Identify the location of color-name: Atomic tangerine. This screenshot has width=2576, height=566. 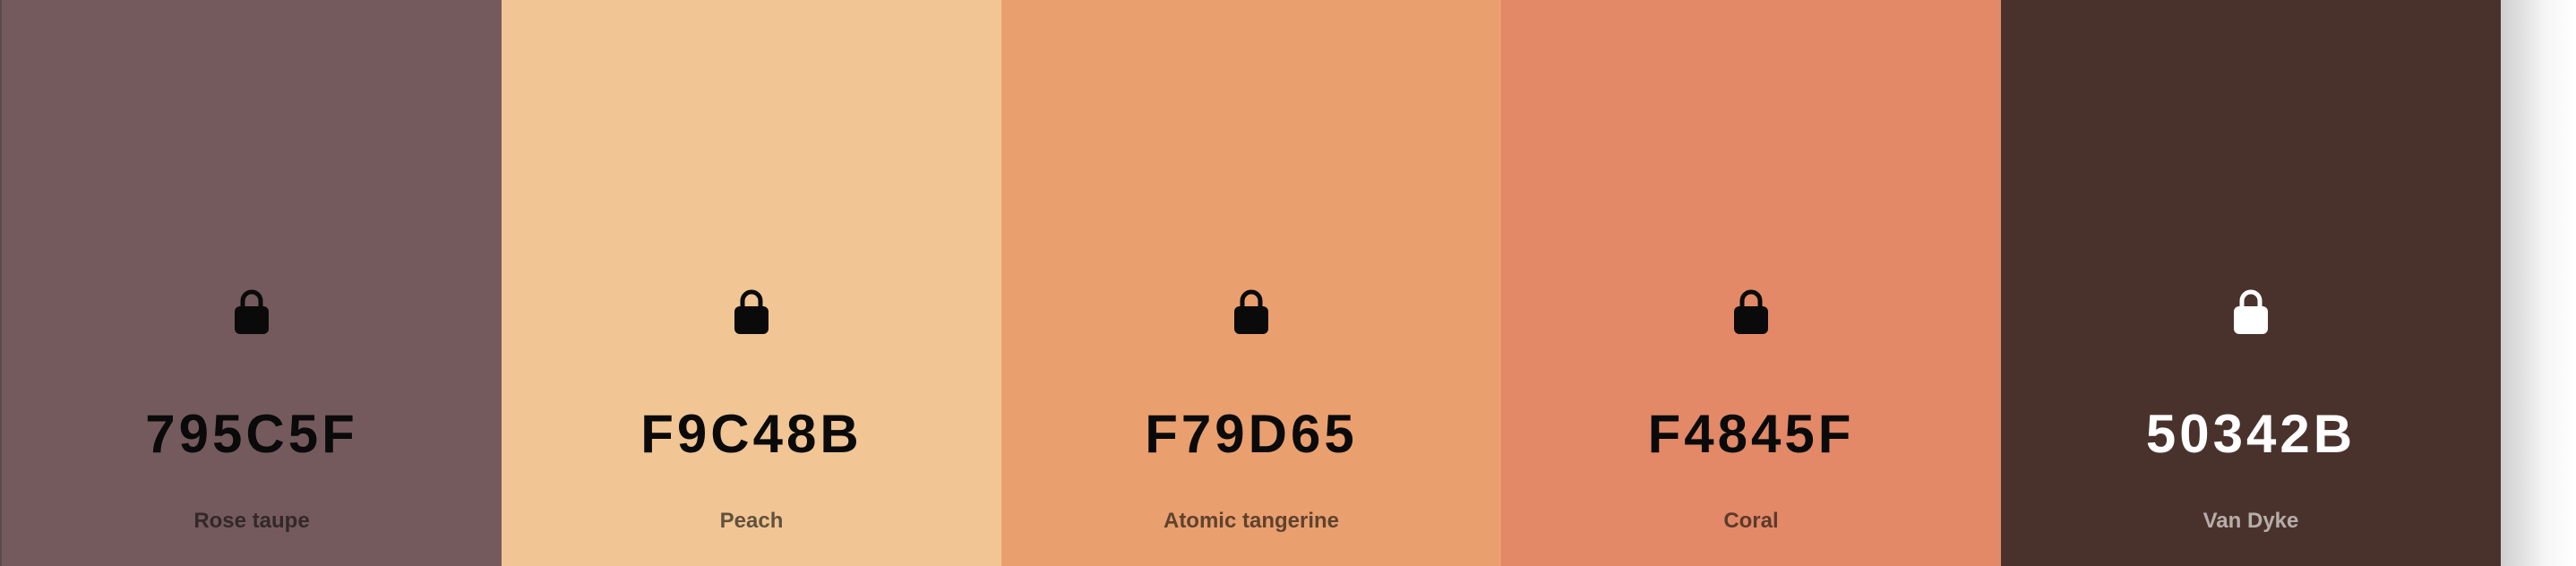
(1251, 521).